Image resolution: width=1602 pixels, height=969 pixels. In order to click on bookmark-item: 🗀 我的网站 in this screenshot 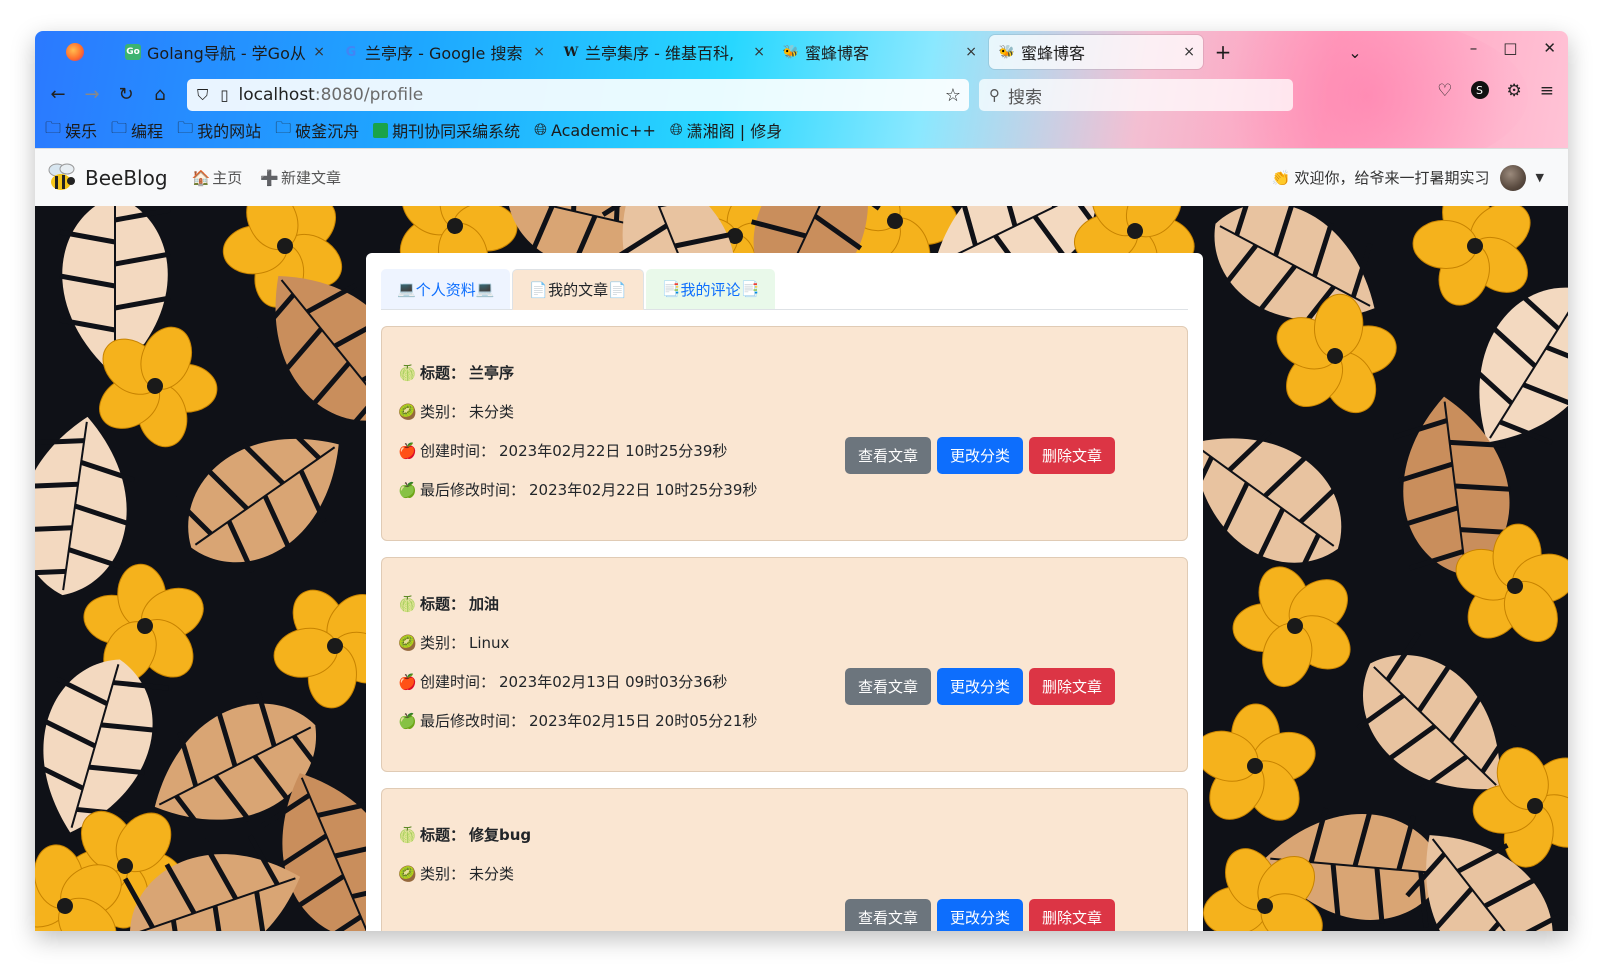, I will do `click(219, 130)`.